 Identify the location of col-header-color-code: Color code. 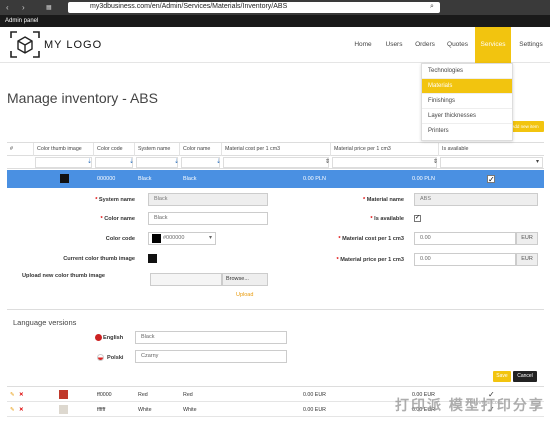
(114, 149).